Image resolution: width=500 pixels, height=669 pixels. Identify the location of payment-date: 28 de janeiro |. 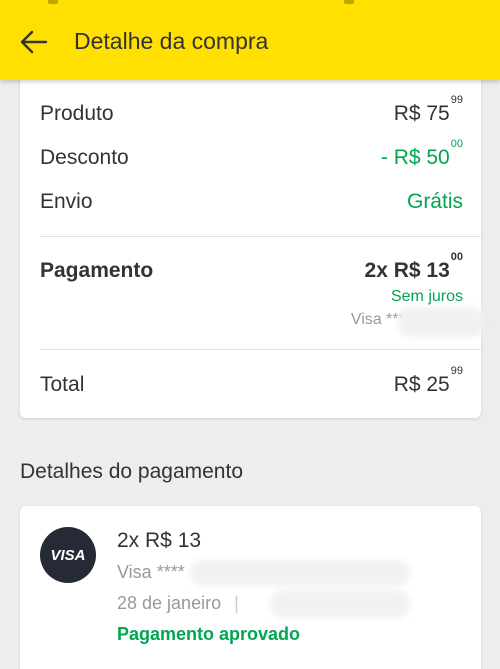
(178, 603).